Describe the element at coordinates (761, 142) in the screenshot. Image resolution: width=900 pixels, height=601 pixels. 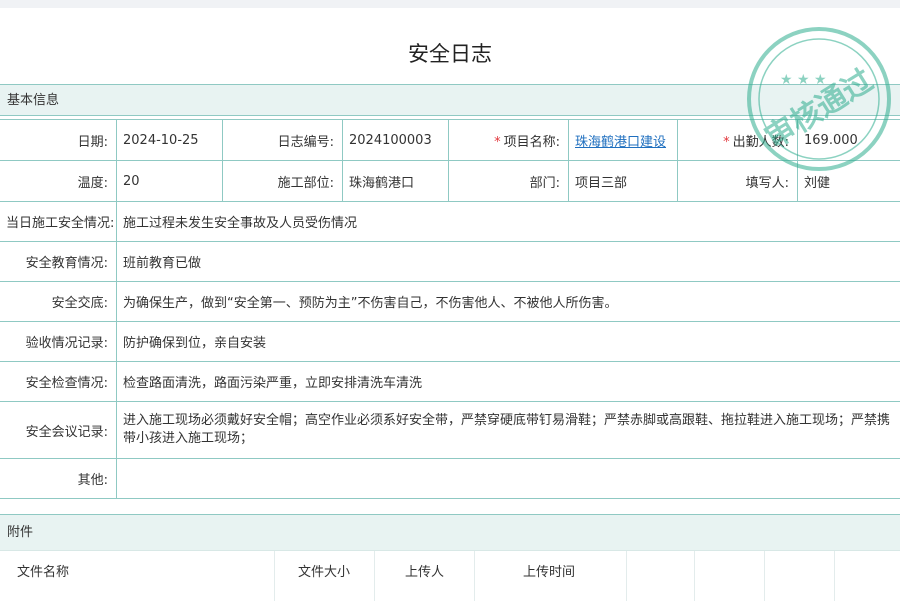
I see `attendance-label-text: 出勤人数:` at that location.